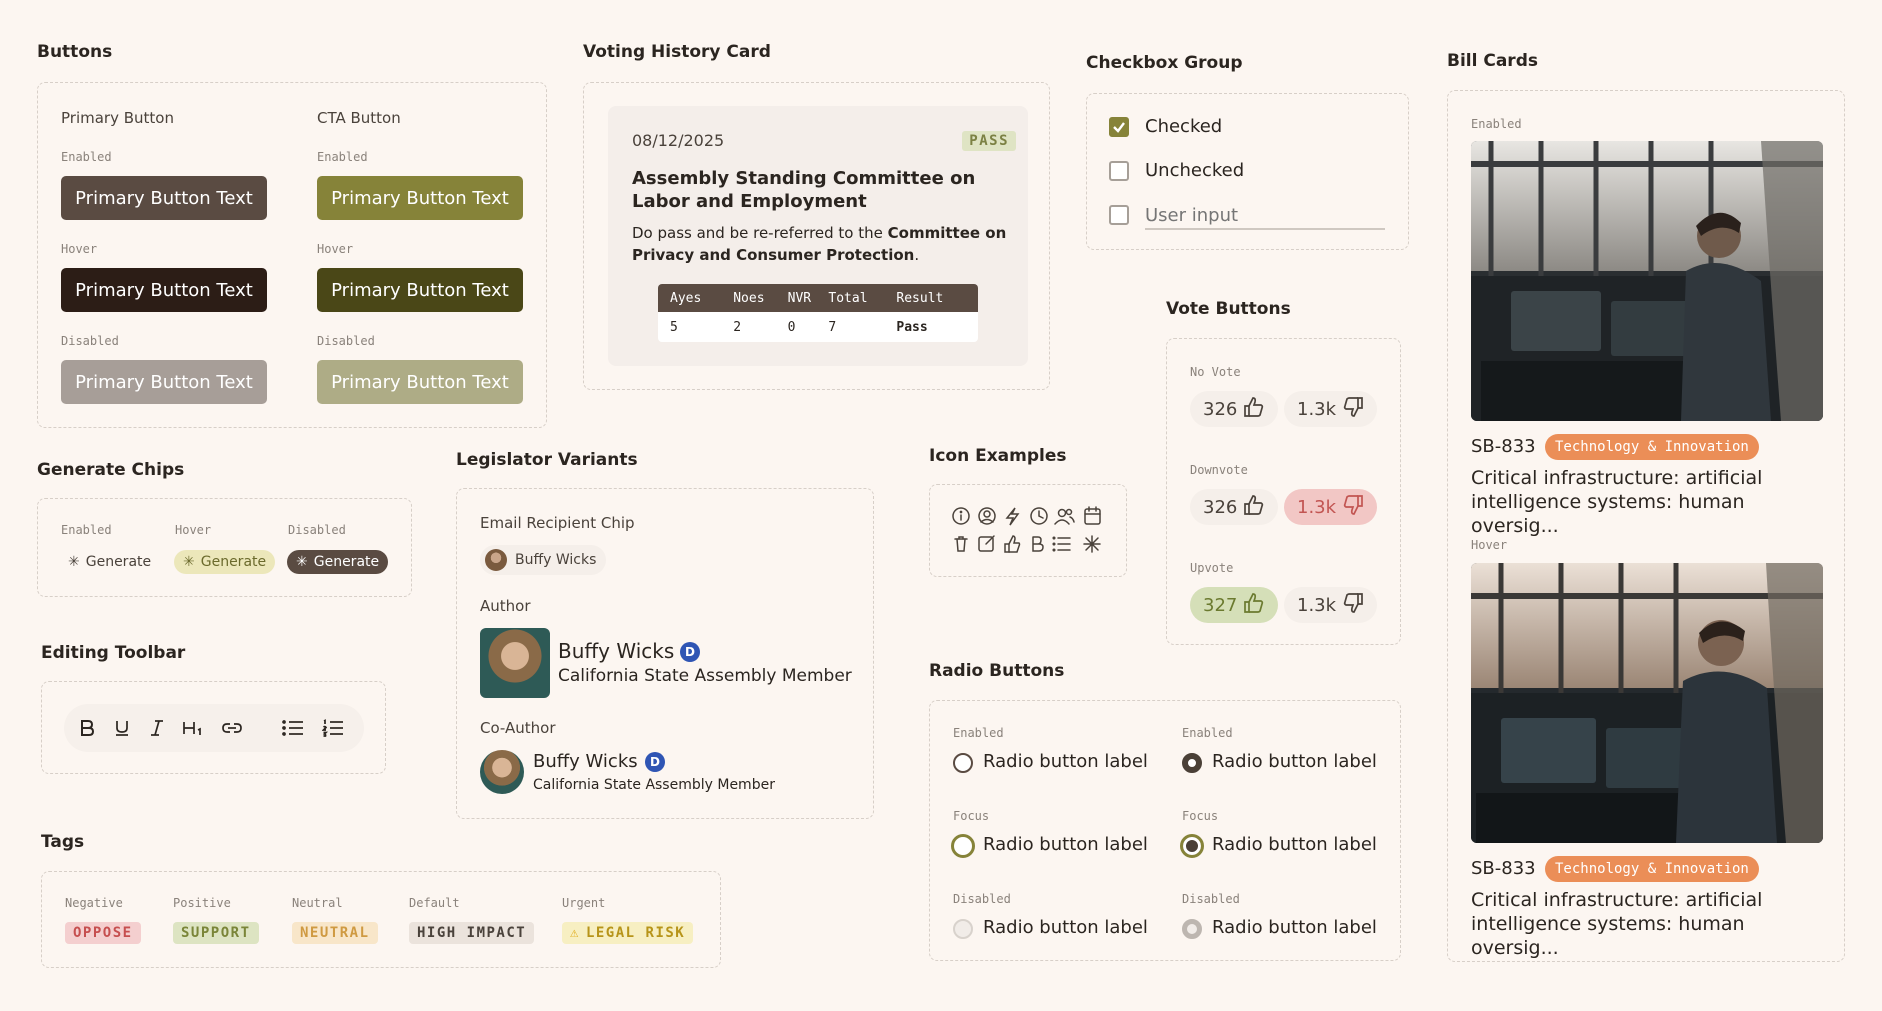 This screenshot has width=1882, height=1011. What do you see at coordinates (420, 290) in the screenshot?
I see `cta-button-hover: Primary Button Text` at bounding box center [420, 290].